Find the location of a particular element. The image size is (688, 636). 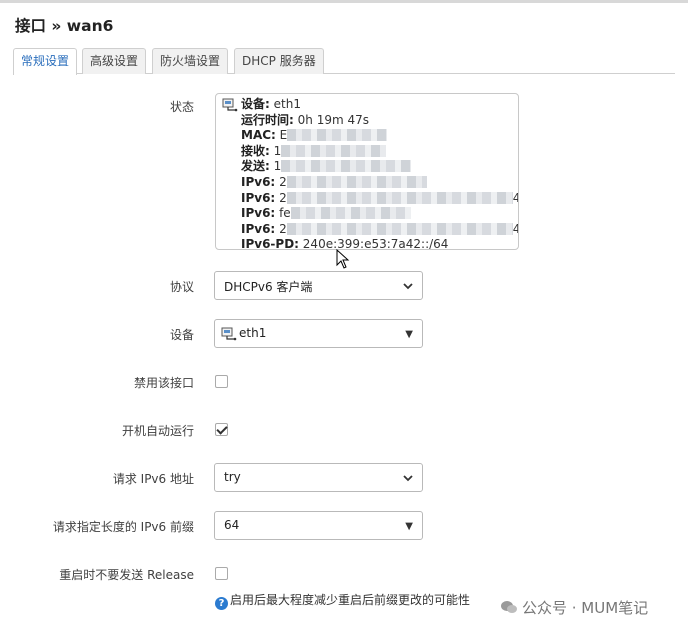

wechat-icon is located at coordinates (509, 607).